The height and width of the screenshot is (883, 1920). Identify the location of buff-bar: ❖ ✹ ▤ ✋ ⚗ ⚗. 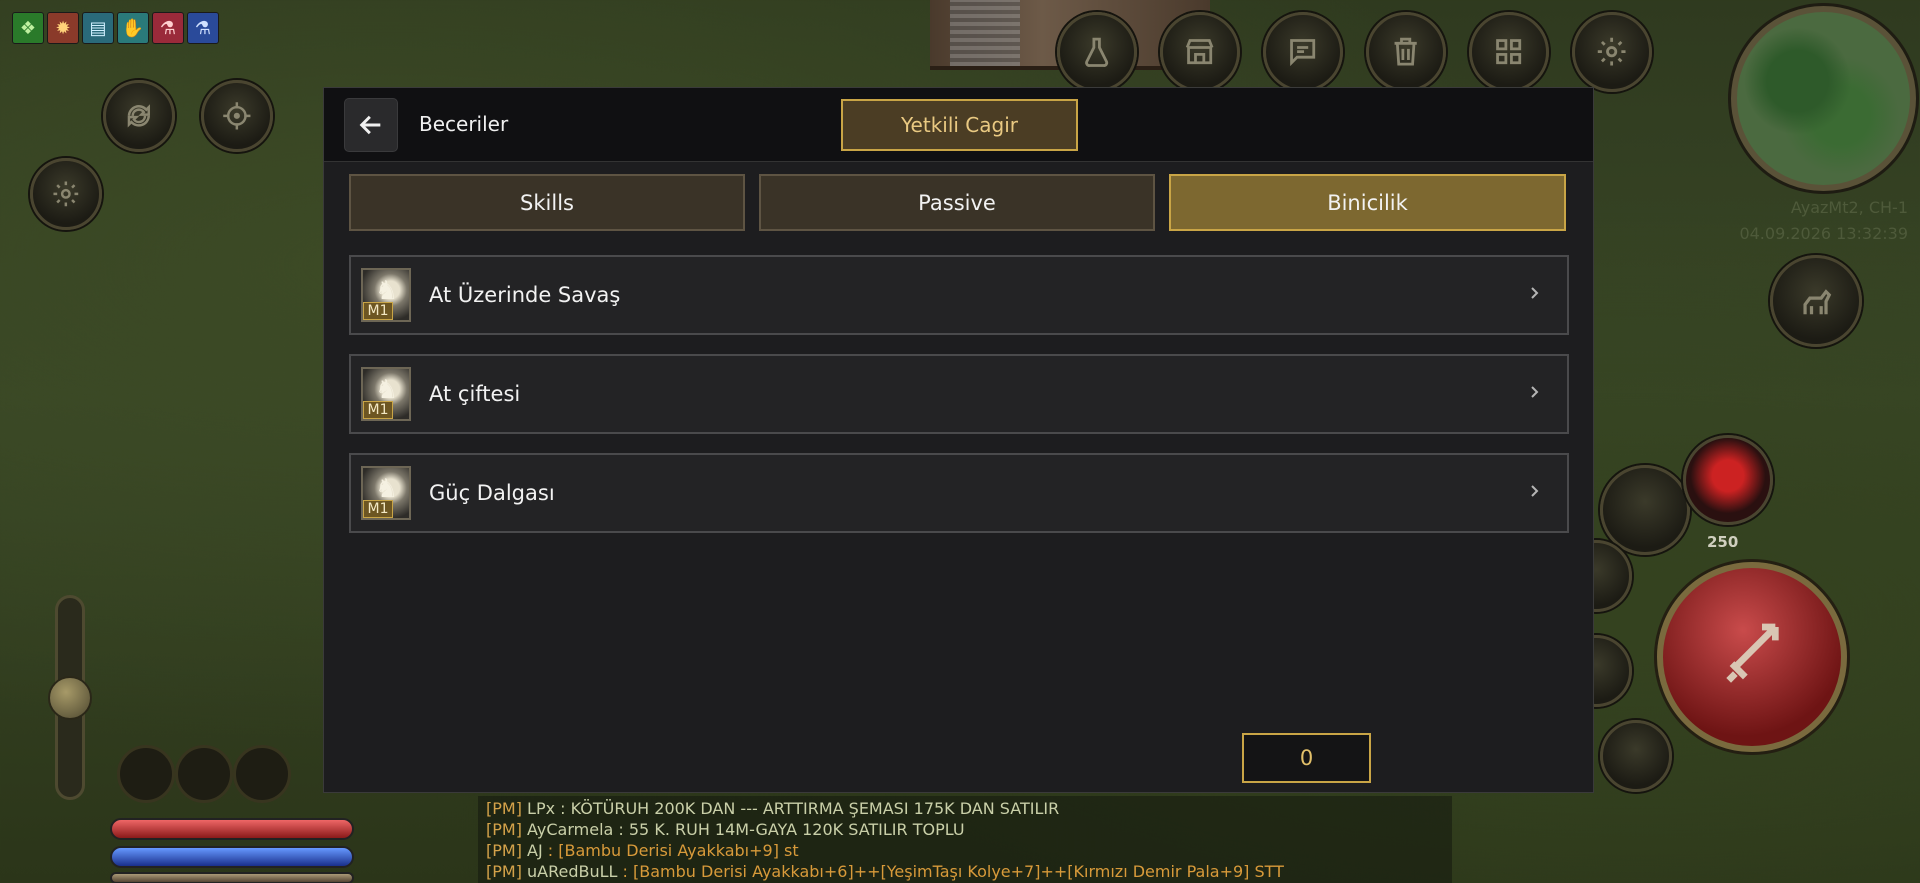
(115, 28).